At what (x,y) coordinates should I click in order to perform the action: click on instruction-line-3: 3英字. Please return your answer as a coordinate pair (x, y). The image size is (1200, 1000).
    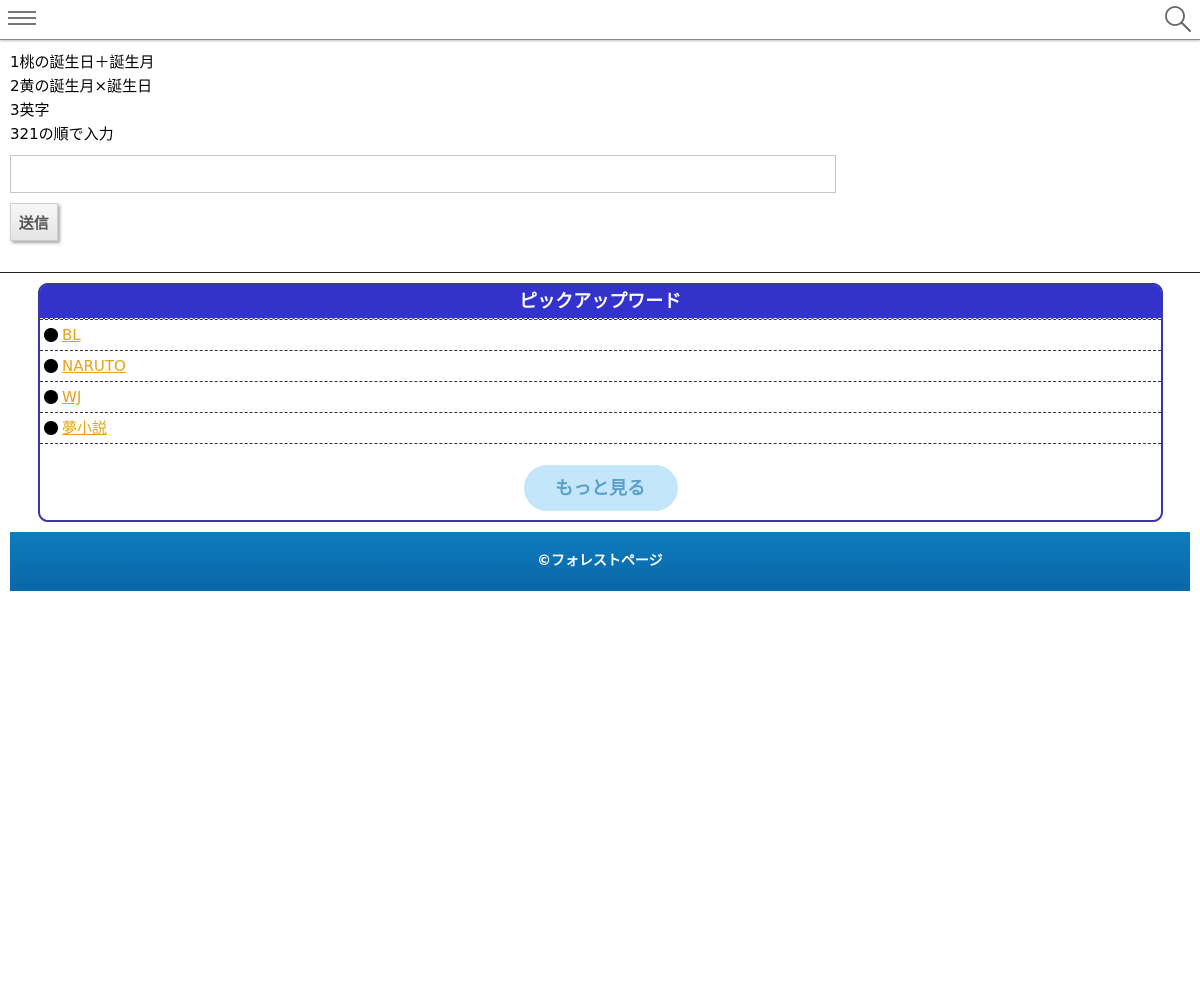
    Looking at the image, I should click on (30, 110).